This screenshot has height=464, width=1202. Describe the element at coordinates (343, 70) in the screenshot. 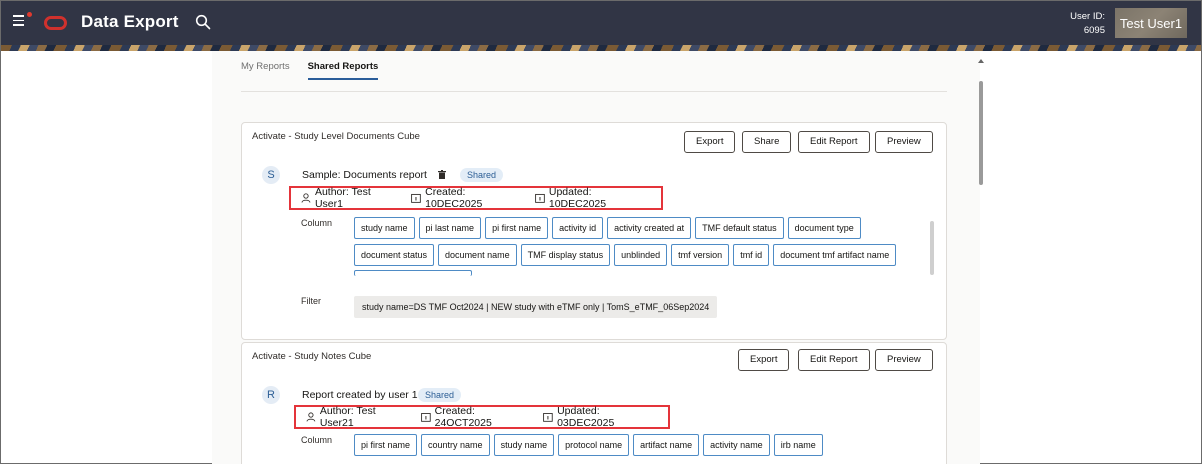

I see `tab-shared-reports: Shared Reports` at that location.